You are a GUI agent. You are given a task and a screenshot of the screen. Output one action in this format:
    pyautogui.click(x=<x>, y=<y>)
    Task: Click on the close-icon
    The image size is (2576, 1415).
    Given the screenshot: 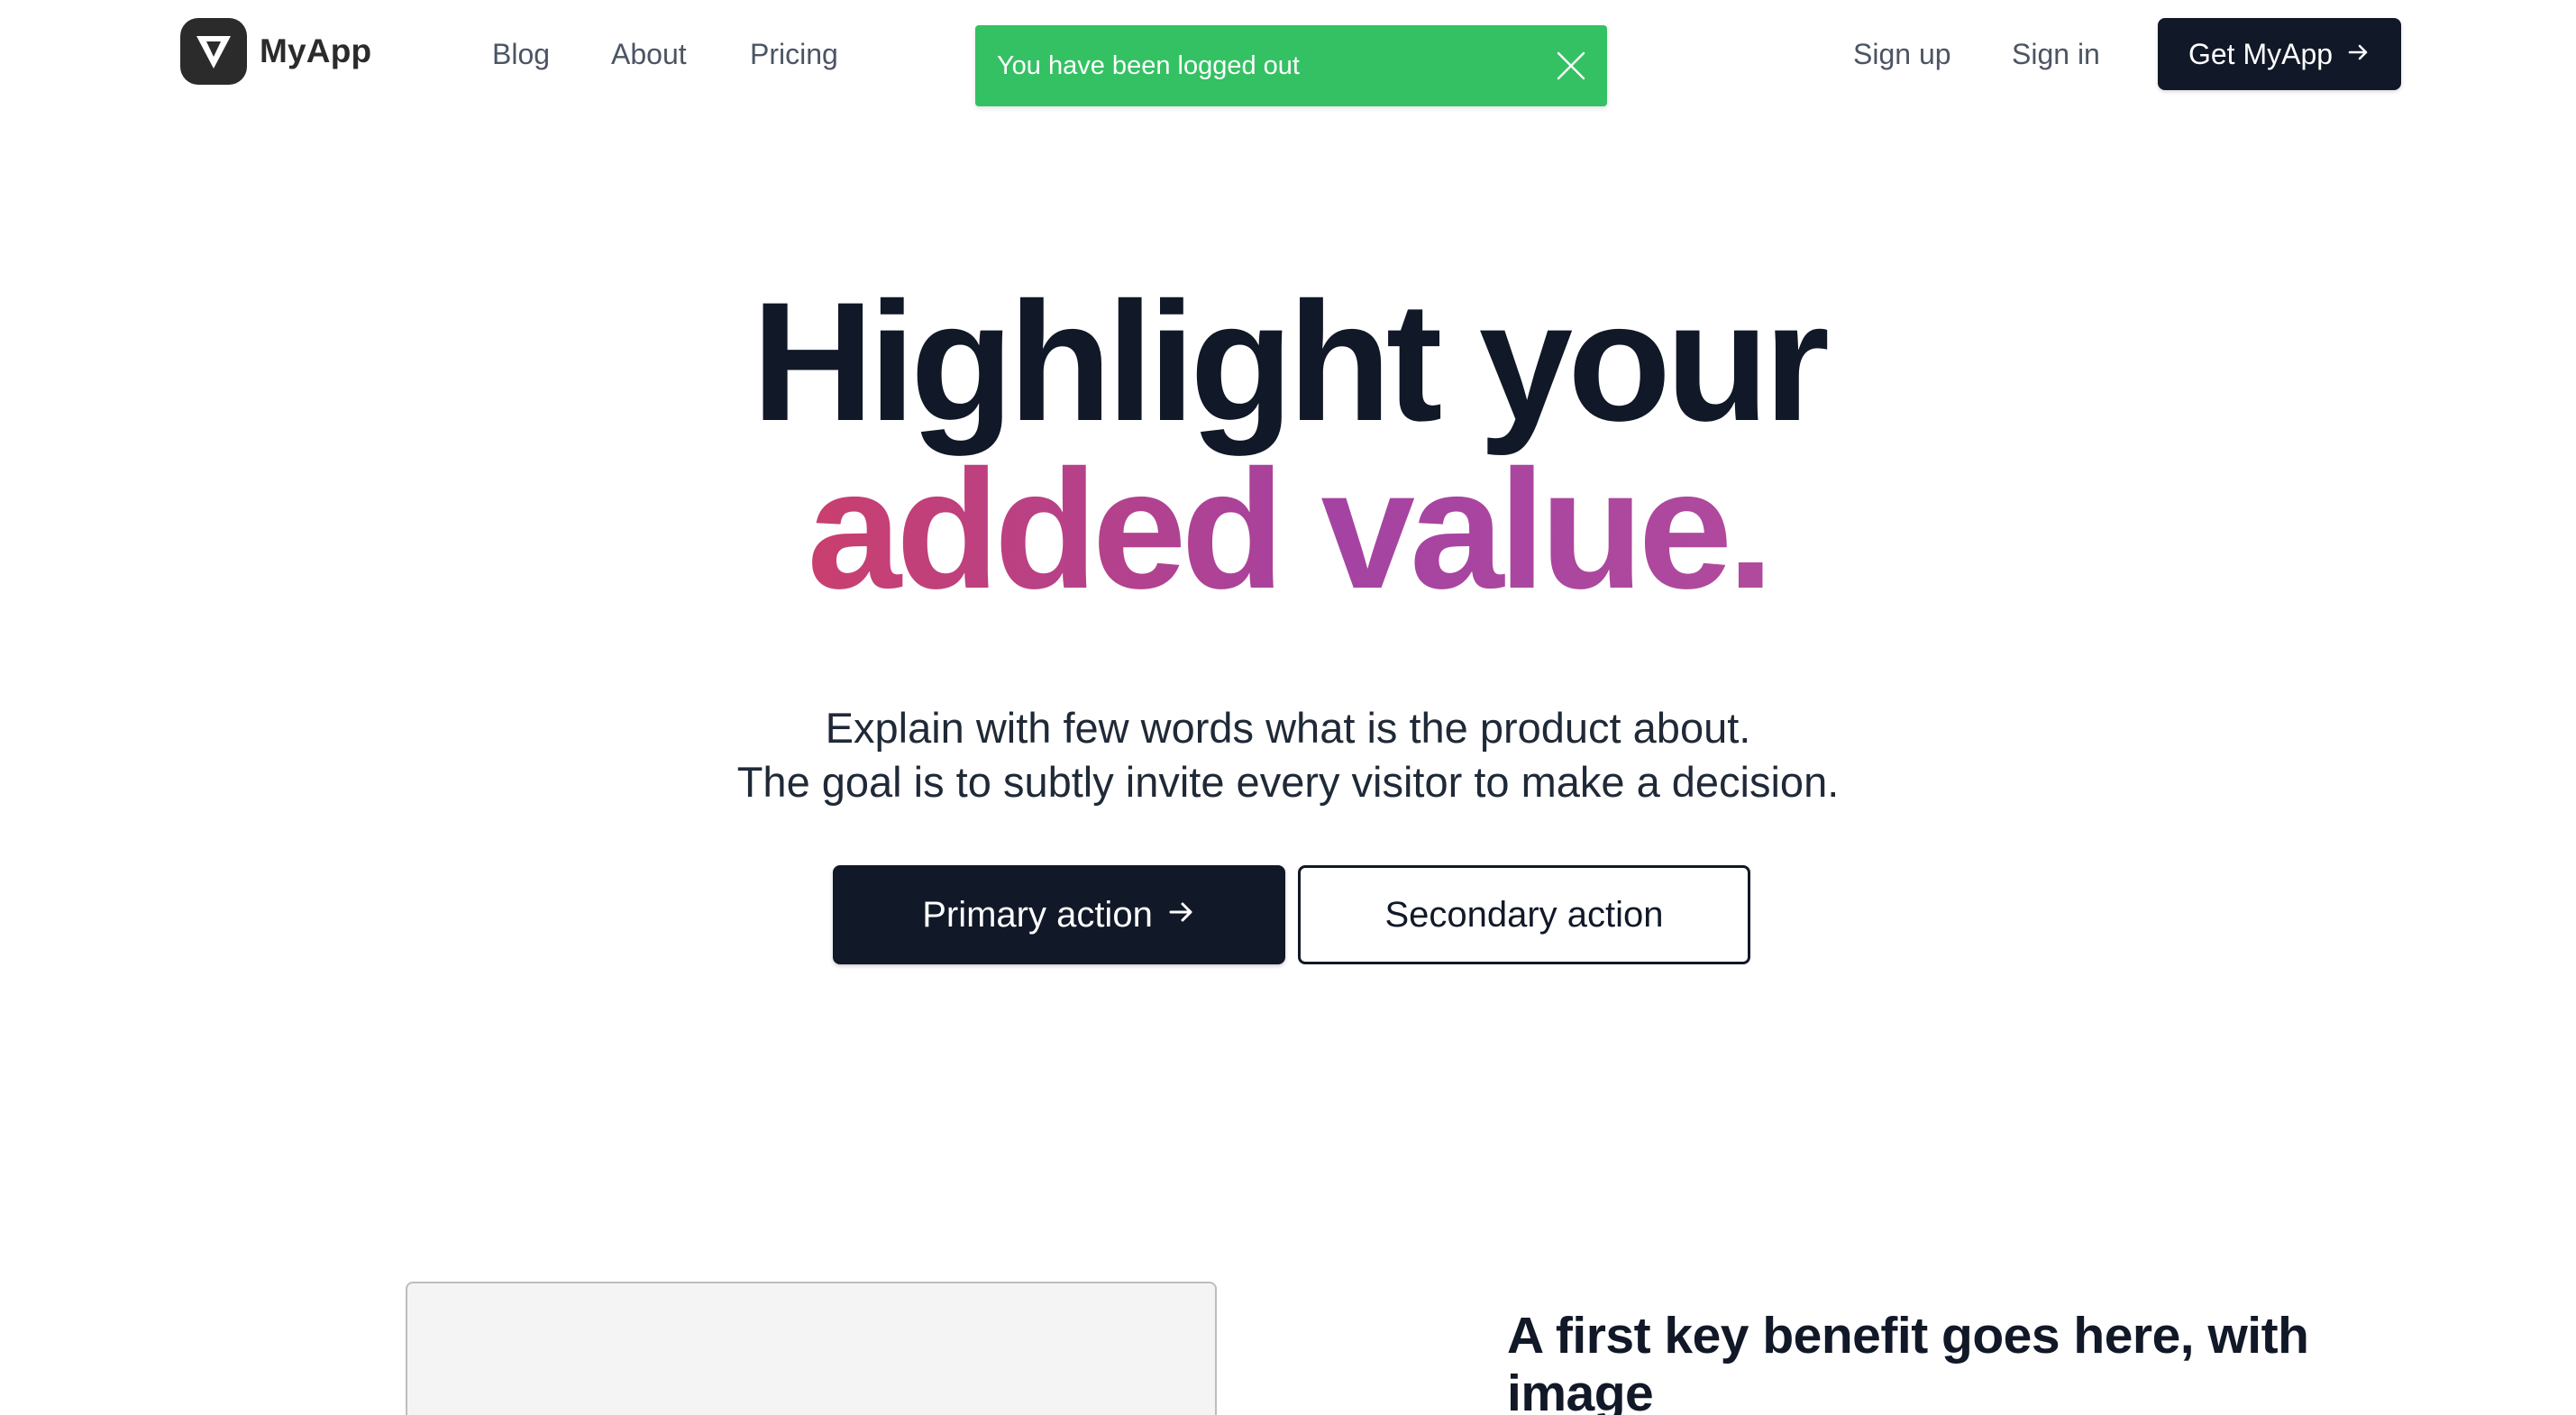 What is the action you would take?
    pyautogui.click(x=1571, y=66)
    